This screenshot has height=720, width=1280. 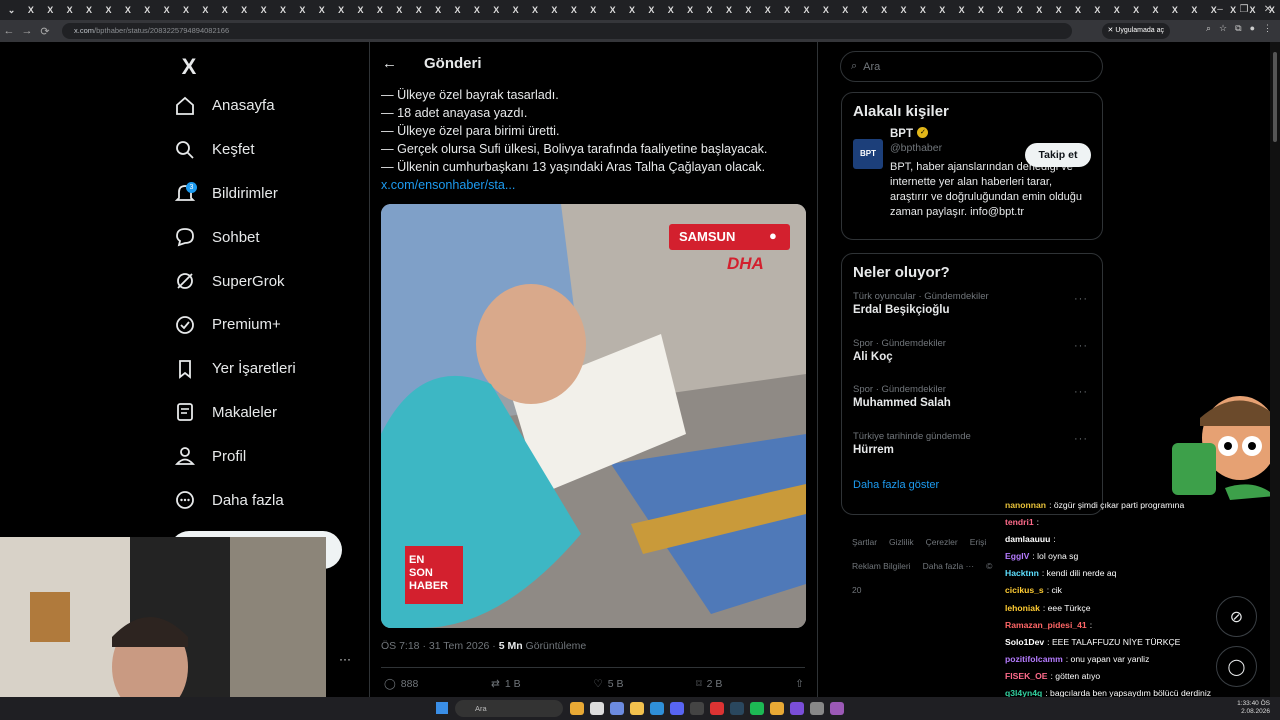 I want to click on tab-search-icon: ⌄, so click(x=12, y=10).